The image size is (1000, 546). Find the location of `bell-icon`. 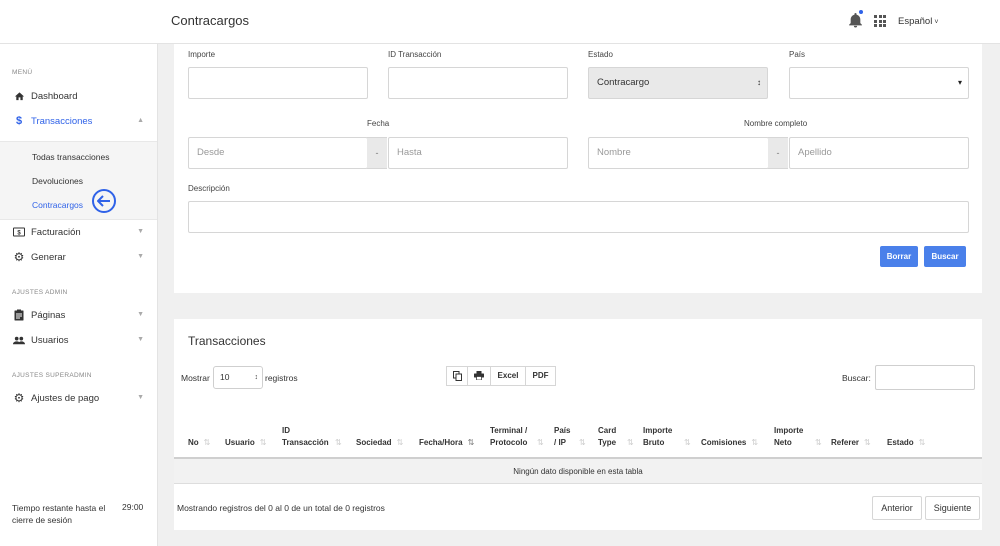

bell-icon is located at coordinates (855, 20).